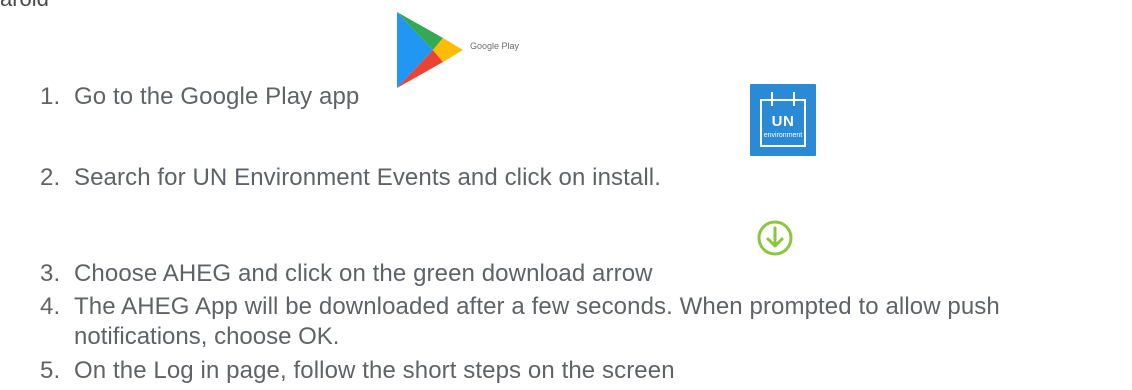  What do you see at coordinates (495, 46) in the screenshot?
I see `google-play-caption: Google Play` at bounding box center [495, 46].